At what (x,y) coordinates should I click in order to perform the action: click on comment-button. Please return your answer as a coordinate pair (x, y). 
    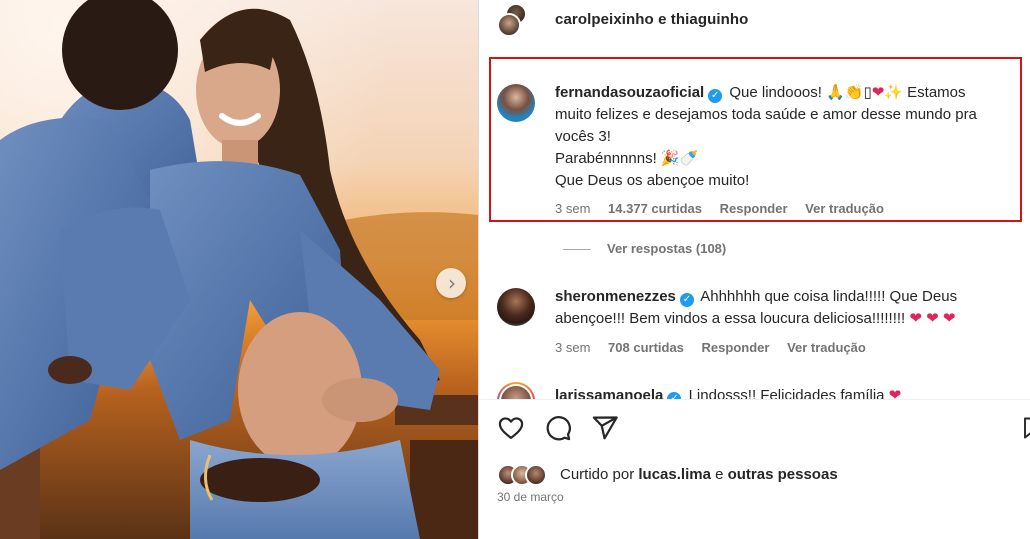
    Looking at the image, I should click on (559, 429).